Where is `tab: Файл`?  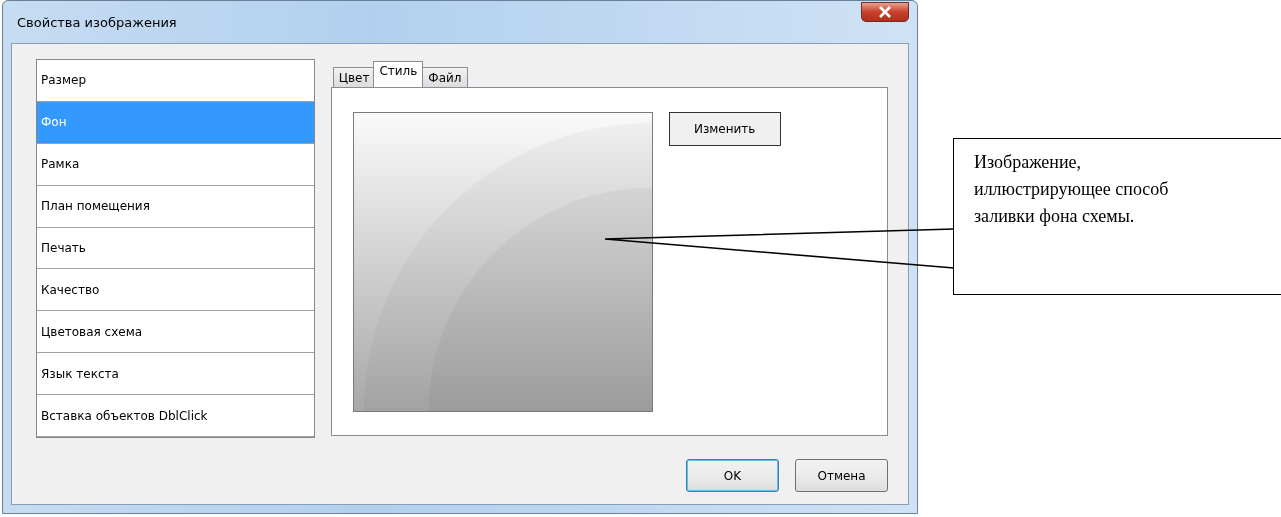 tab: Файл is located at coordinates (445, 77).